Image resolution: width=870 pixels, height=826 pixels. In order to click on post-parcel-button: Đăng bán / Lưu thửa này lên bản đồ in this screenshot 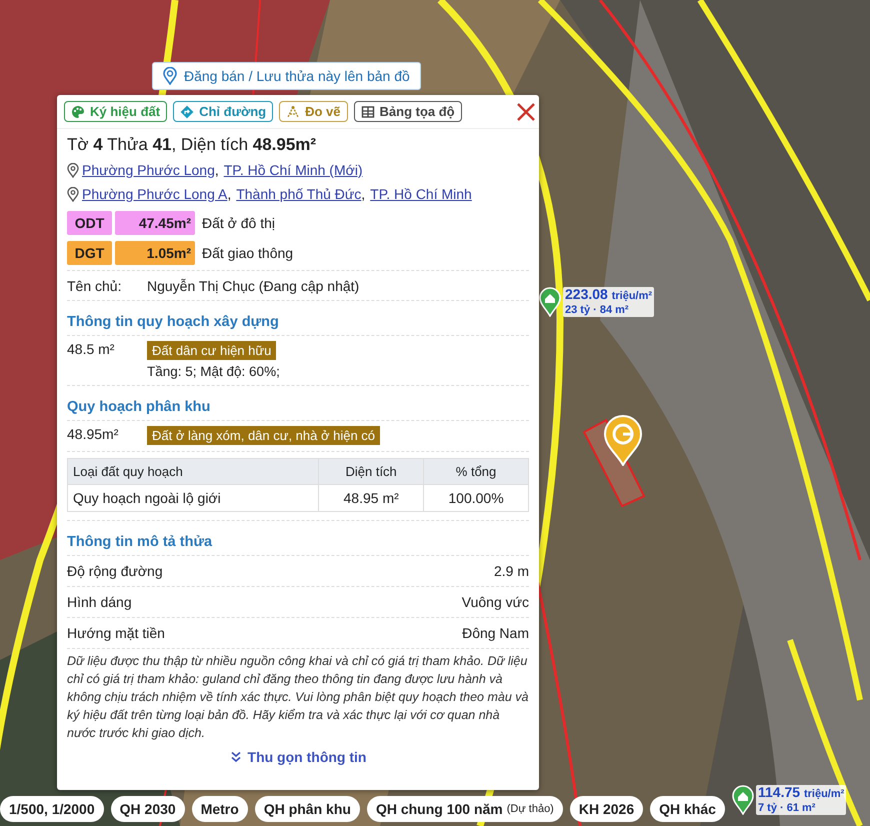, I will do `click(286, 76)`.